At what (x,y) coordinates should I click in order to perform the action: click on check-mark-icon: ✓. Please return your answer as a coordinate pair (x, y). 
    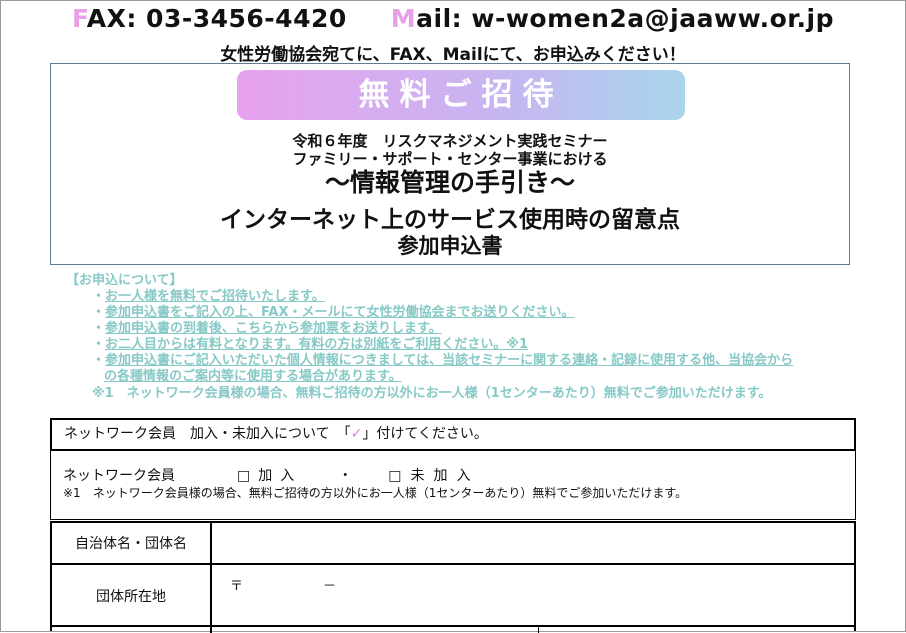
    Looking at the image, I should click on (356, 434).